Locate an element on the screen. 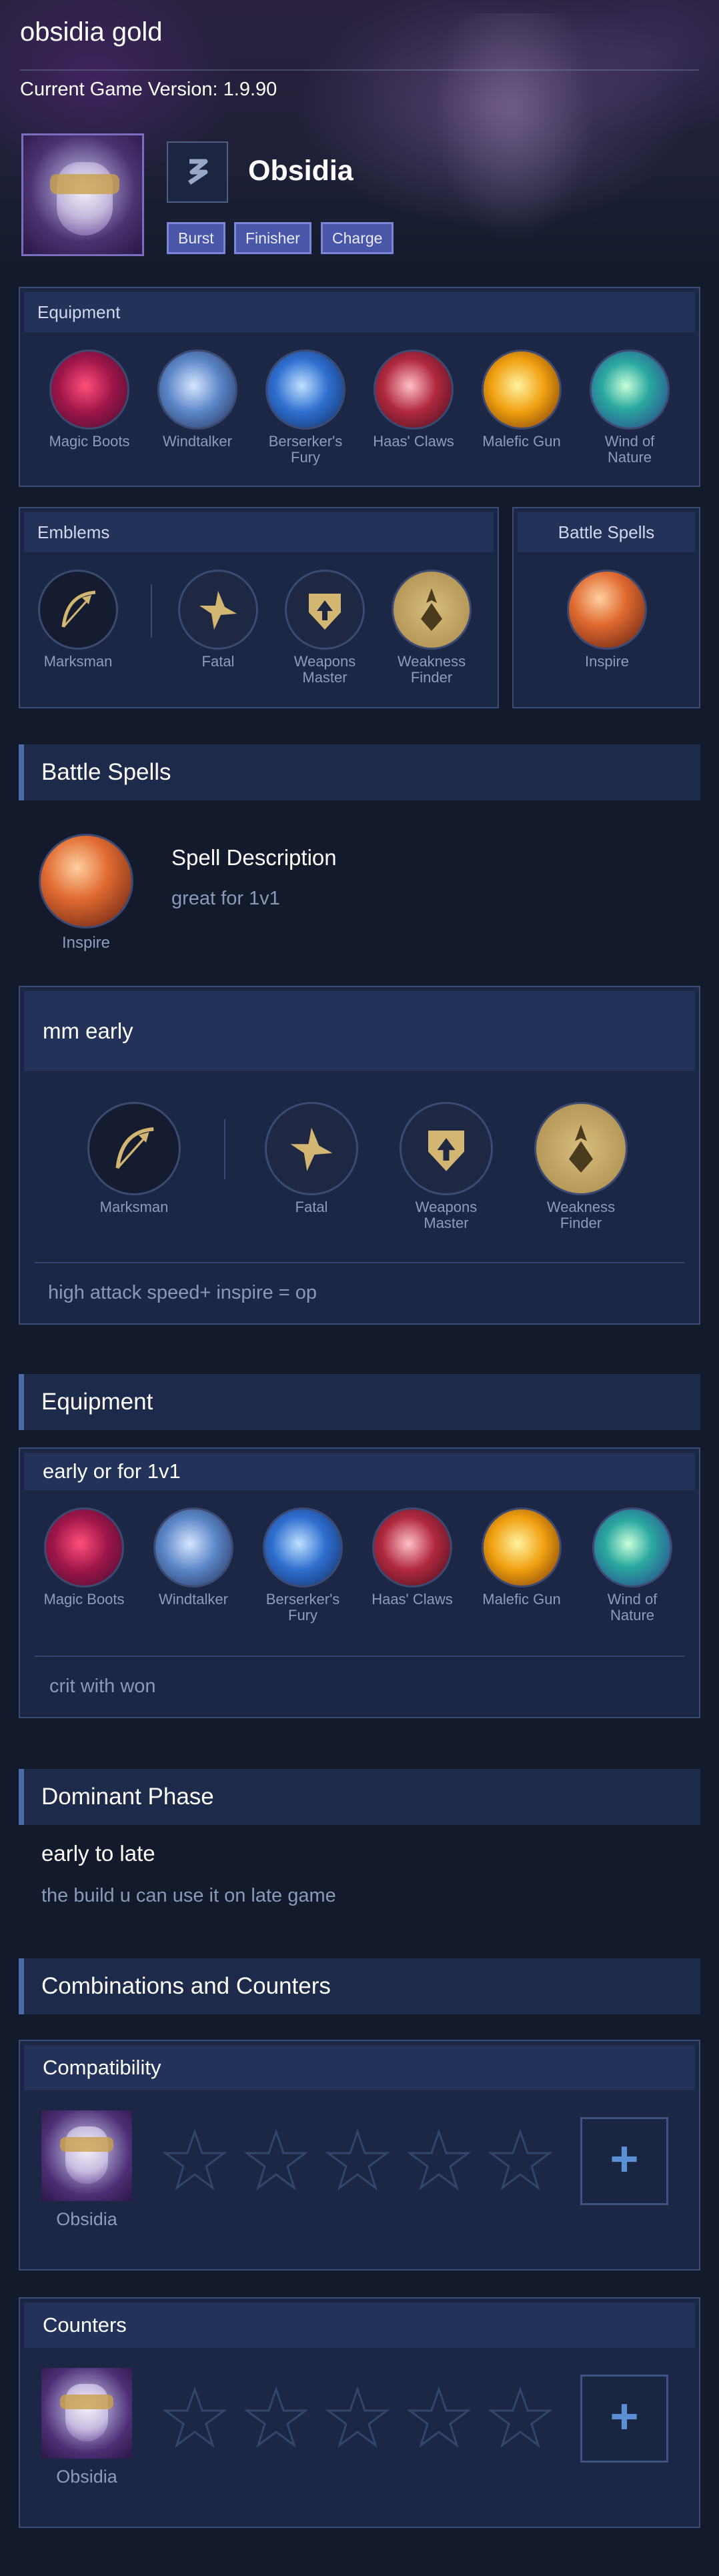  battle-spells-heading: Battle Spells is located at coordinates (359, 772).